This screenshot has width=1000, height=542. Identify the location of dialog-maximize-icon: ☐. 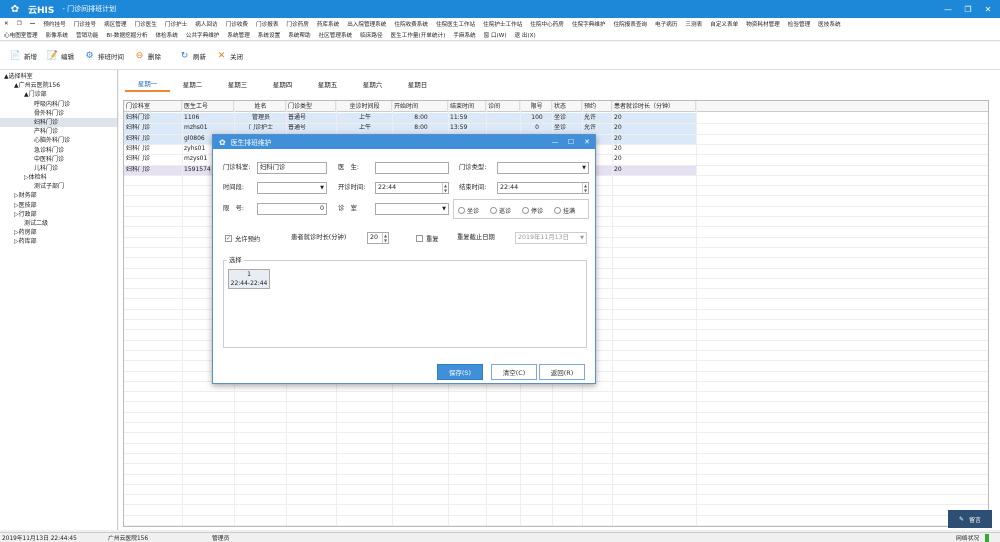
(571, 142).